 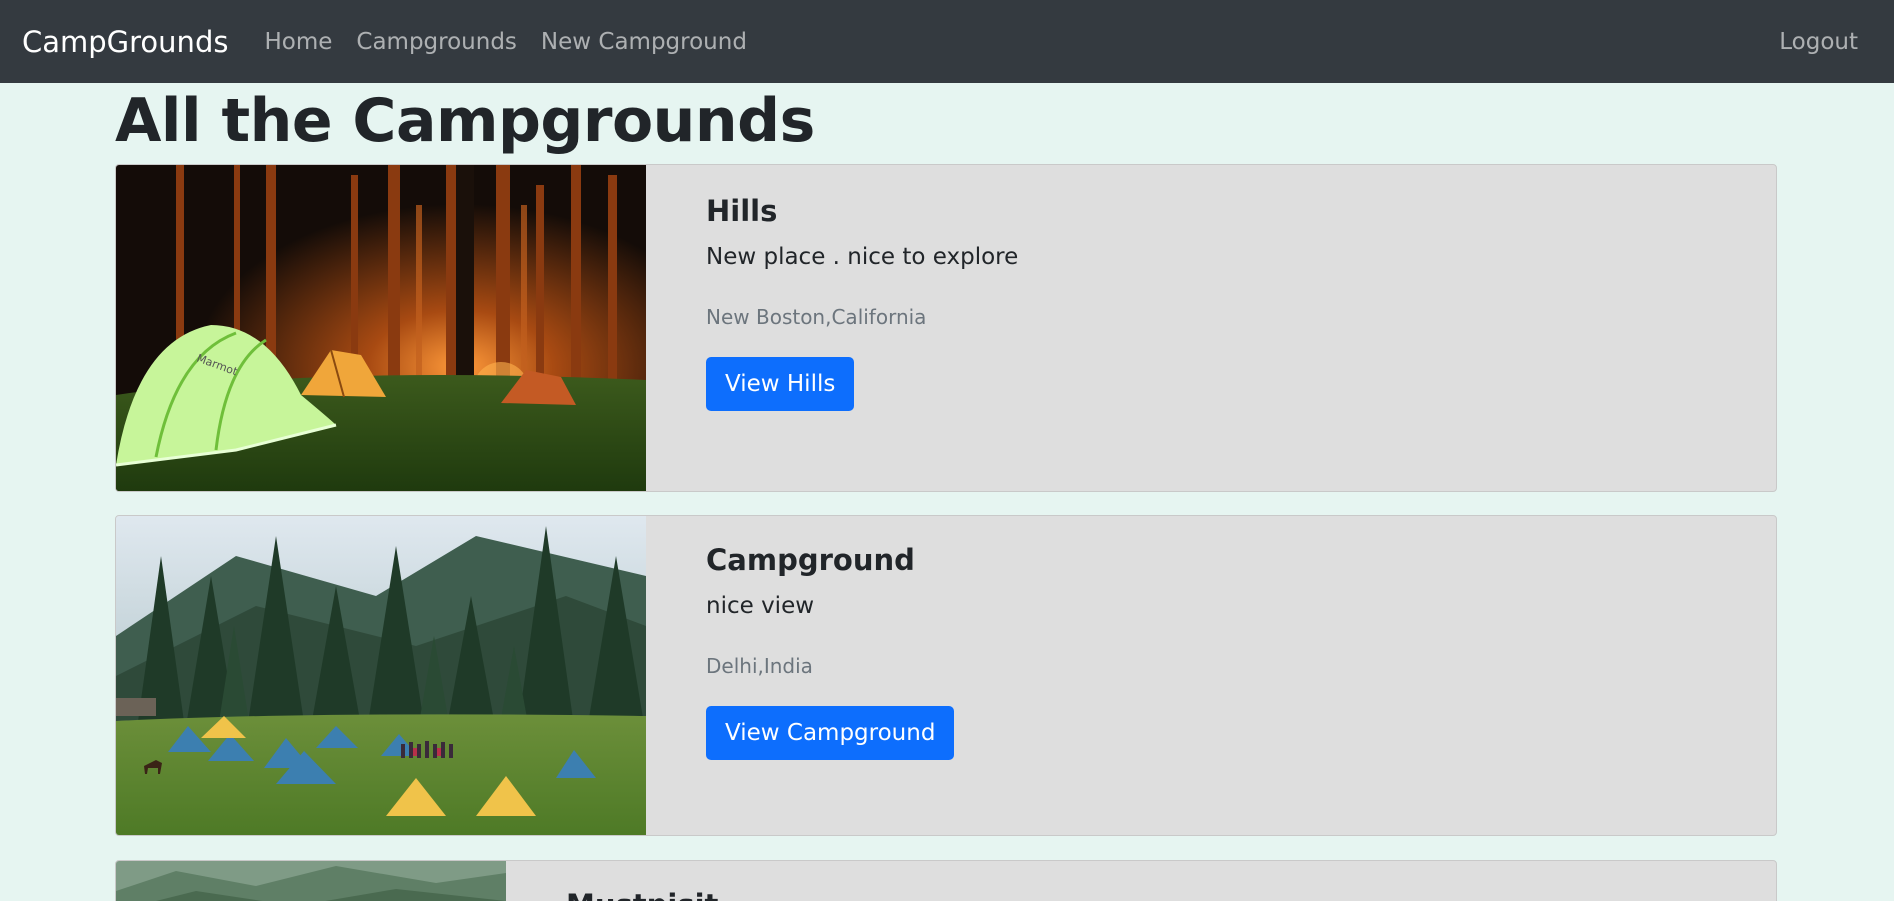 I want to click on campground-description: New place . nice to explore, so click(x=862, y=257).